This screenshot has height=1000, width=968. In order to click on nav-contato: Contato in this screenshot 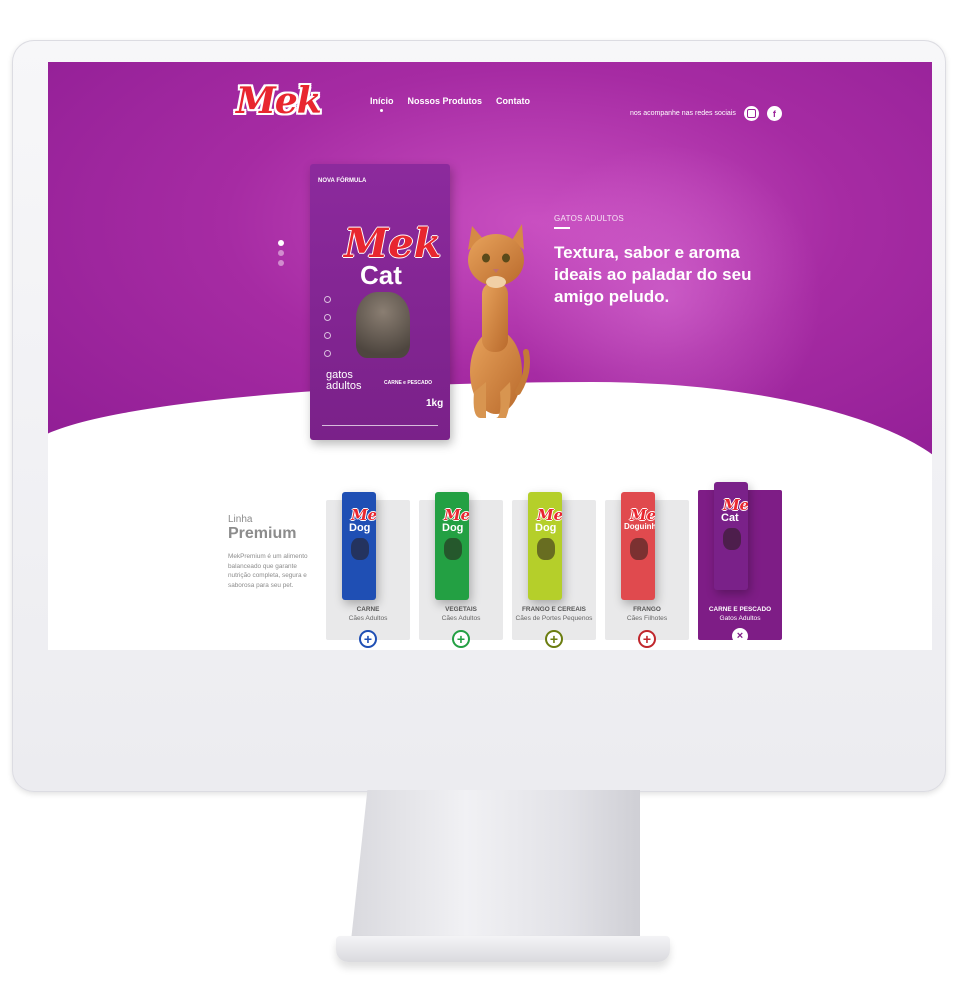, I will do `click(513, 101)`.